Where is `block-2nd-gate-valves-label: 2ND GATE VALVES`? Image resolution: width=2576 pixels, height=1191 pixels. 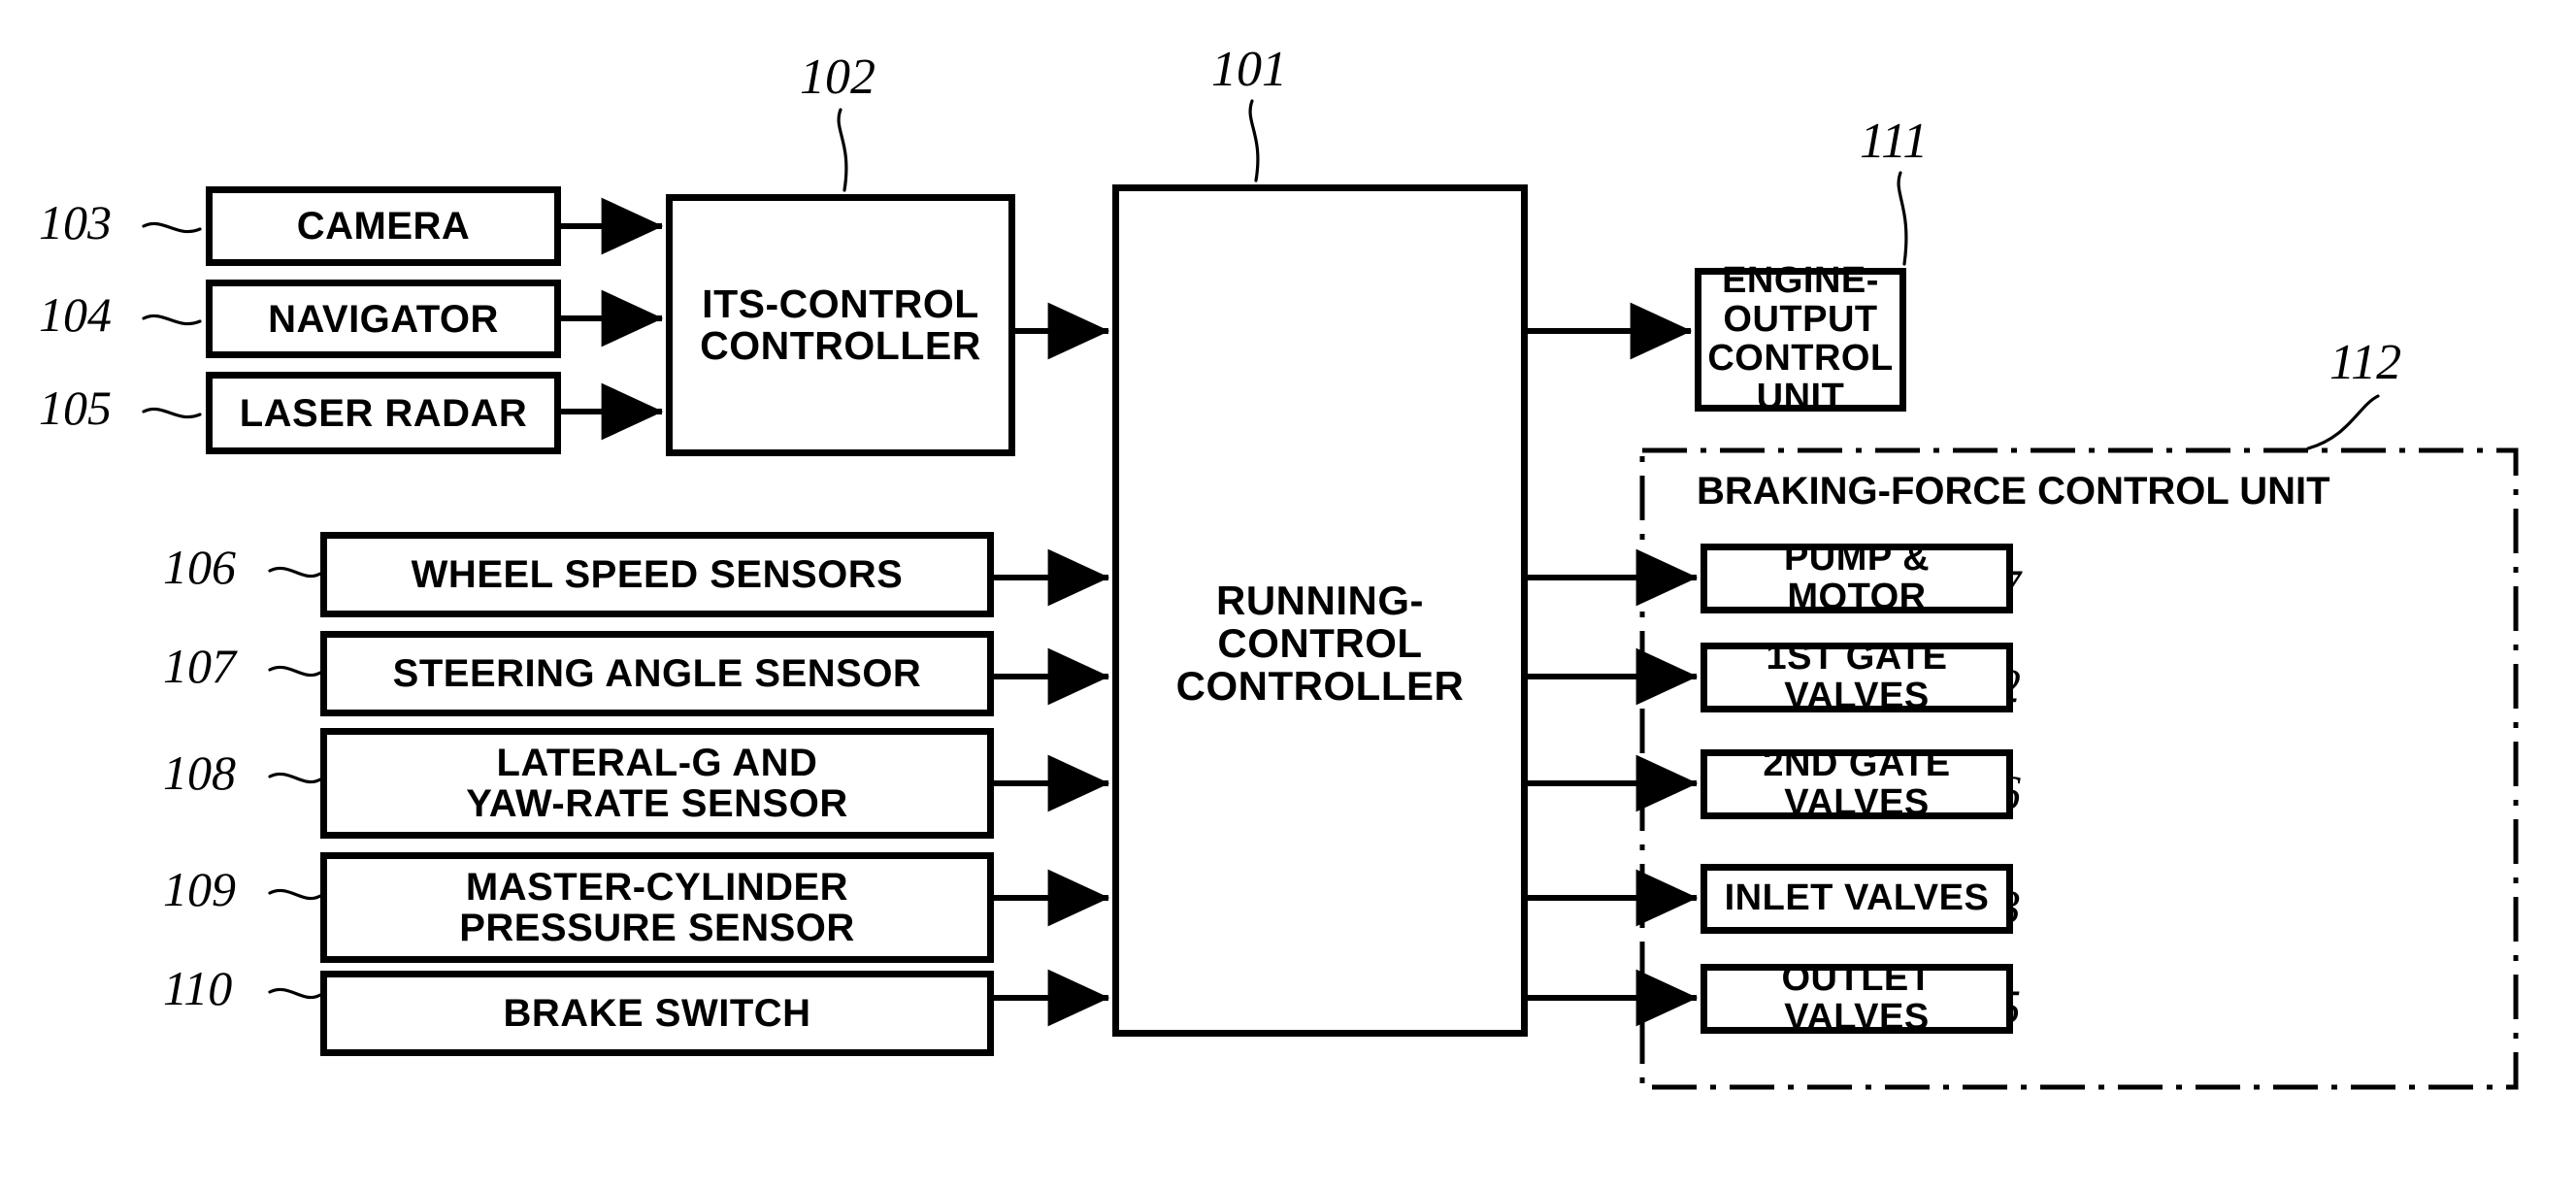 block-2nd-gate-valves-label: 2ND GATE VALVES is located at coordinates (1857, 783).